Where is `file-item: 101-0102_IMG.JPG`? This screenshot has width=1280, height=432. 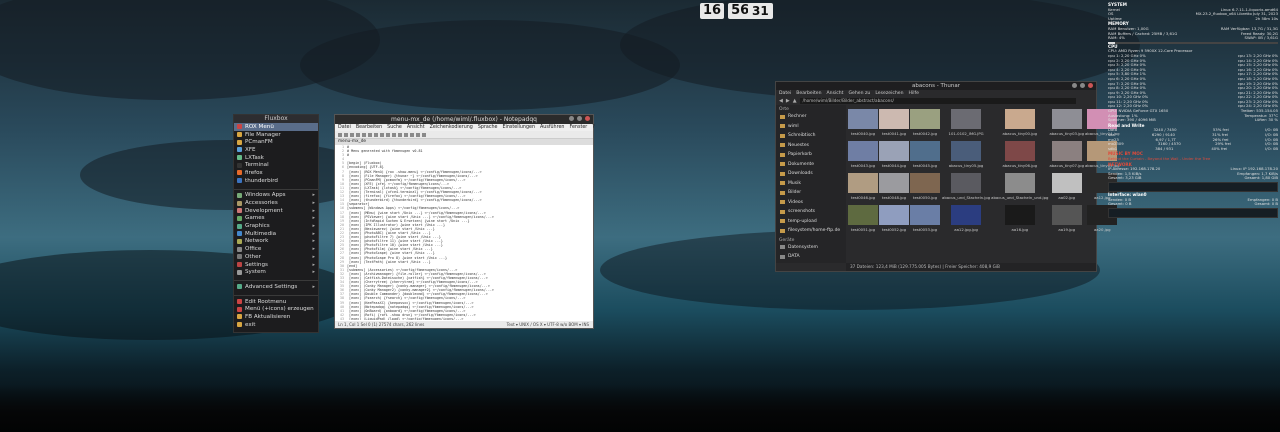
file-item: 101-0102_IMG.JPG is located at coordinates (966, 124).